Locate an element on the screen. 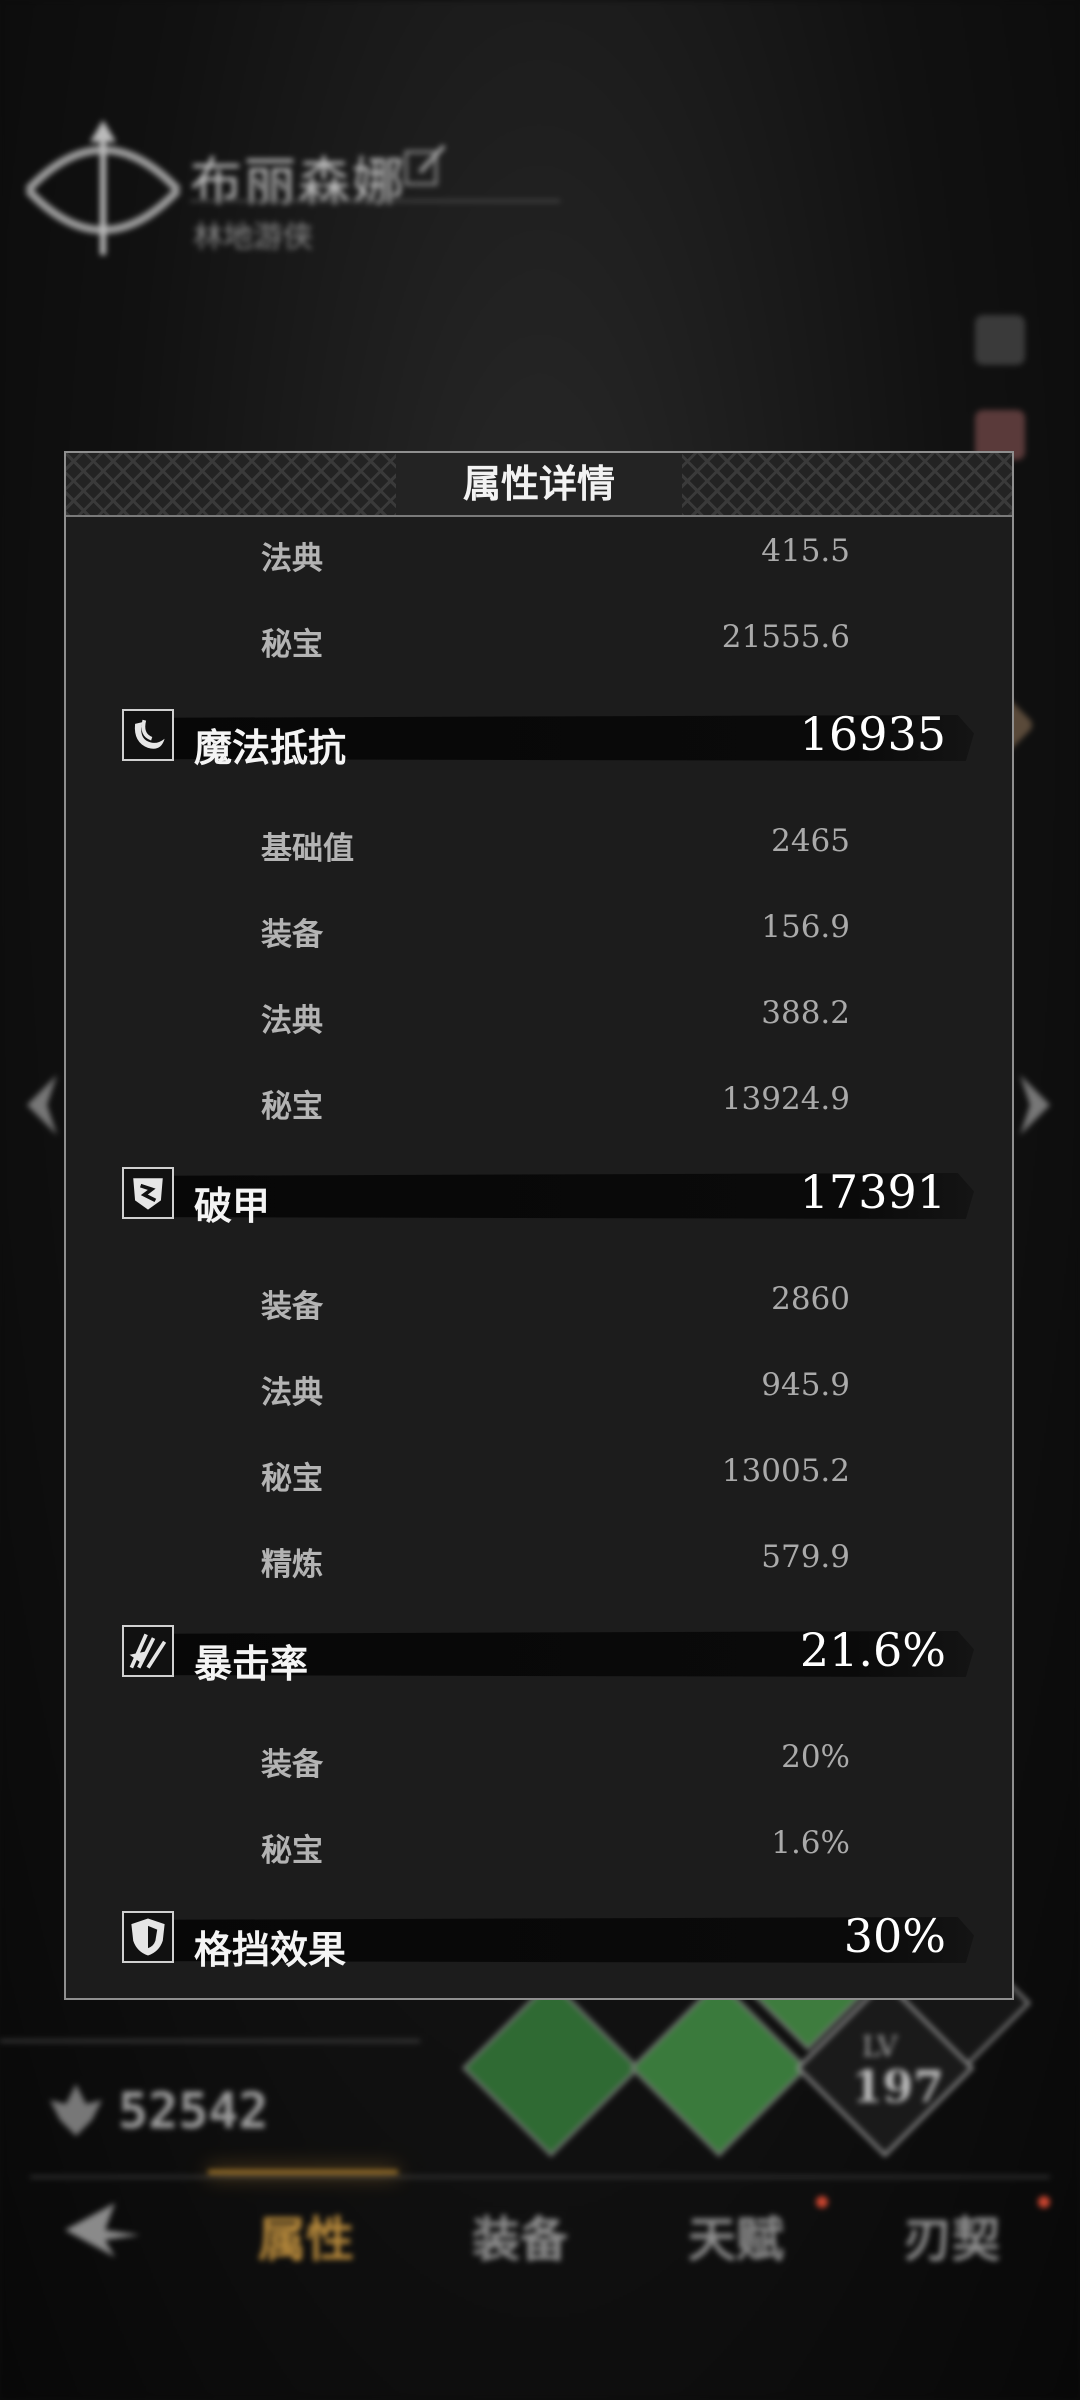 The height and width of the screenshot is (2400, 1080). dialog-title: 属性详情 is located at coordinates (538, 483).